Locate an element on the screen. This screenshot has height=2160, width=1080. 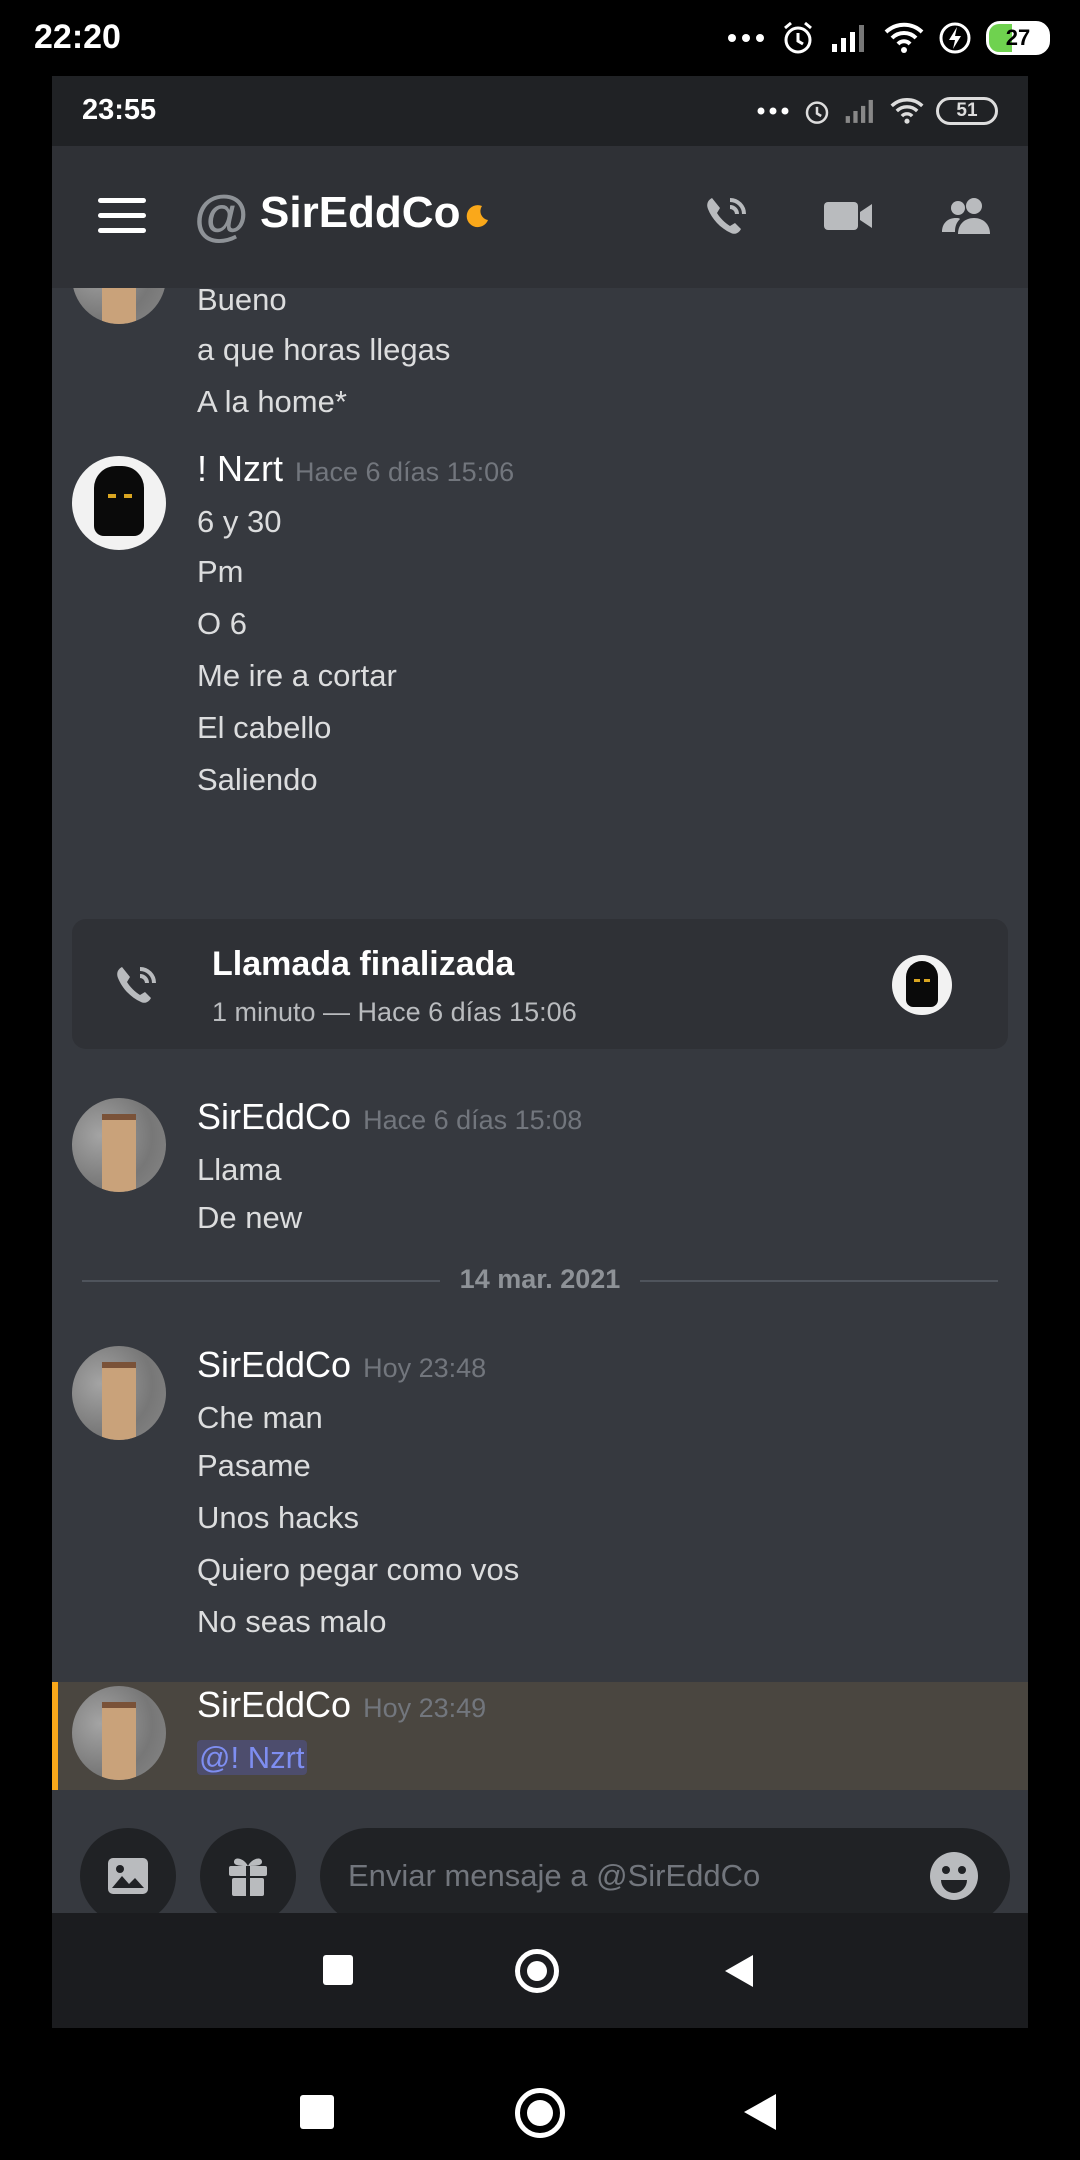
menu-icon is located at coordinates (122, 216).